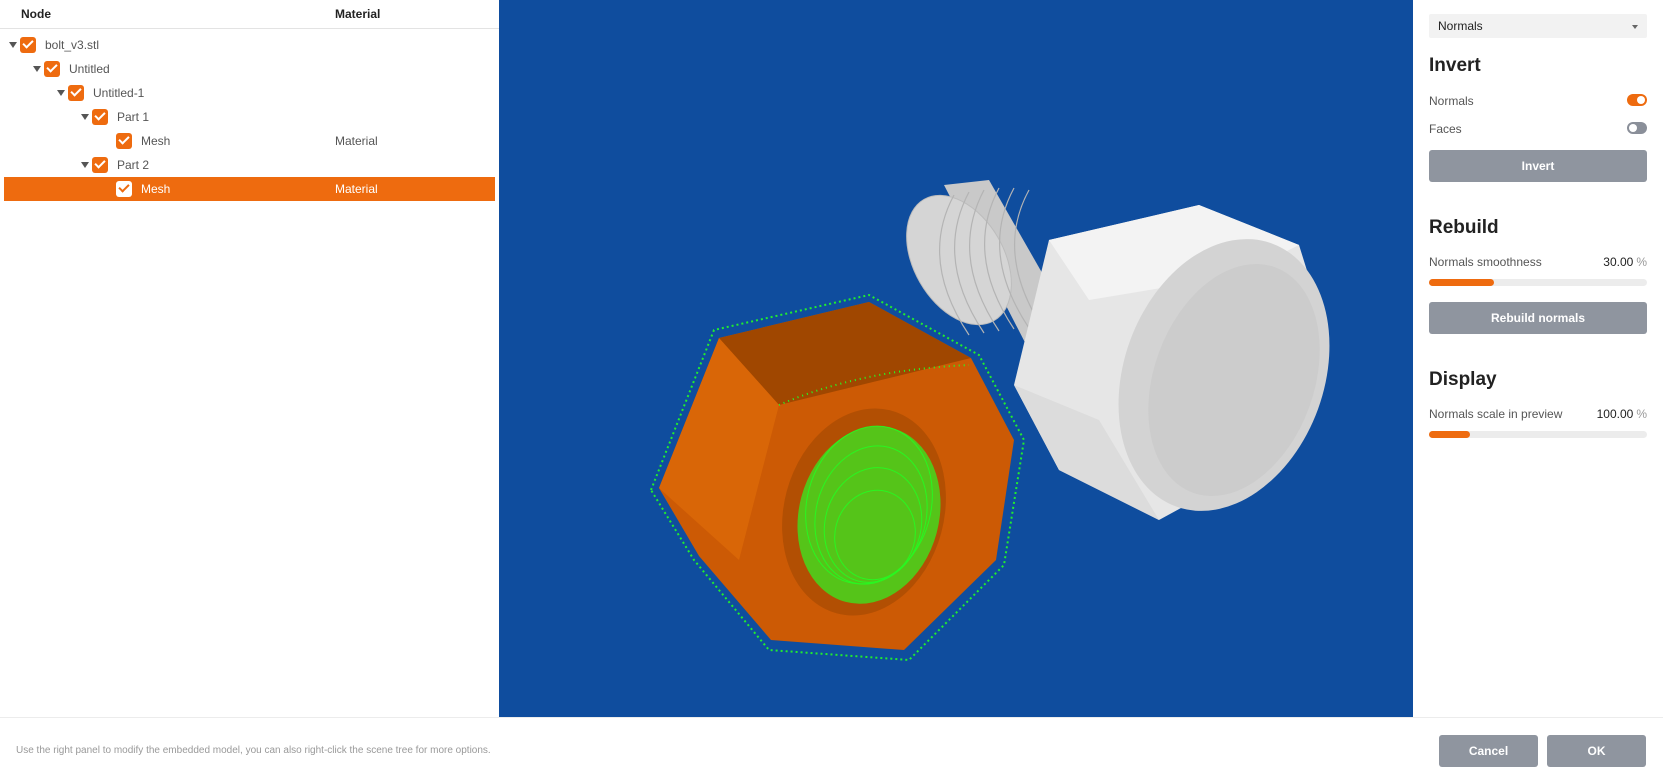 The width and height of the screenshot is (1663, 778). What do you see at coordinates (1596, 751) in the screenshot?
I see `ok-button: OK` at bounding box center [1596, 751].